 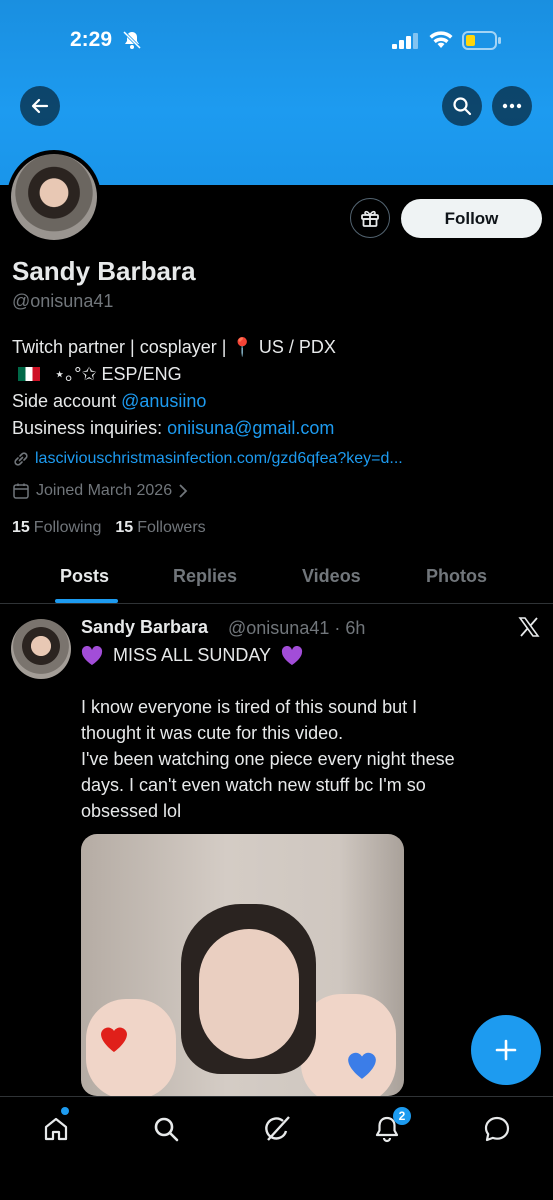 I want to click on grok-icon, so click(x=277, y=1128).